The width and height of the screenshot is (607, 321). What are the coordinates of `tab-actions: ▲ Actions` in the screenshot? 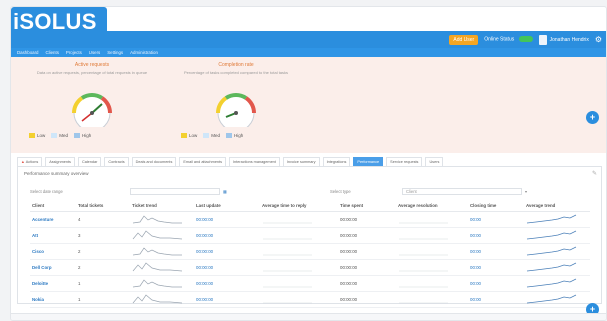 It's located at (30, 161).